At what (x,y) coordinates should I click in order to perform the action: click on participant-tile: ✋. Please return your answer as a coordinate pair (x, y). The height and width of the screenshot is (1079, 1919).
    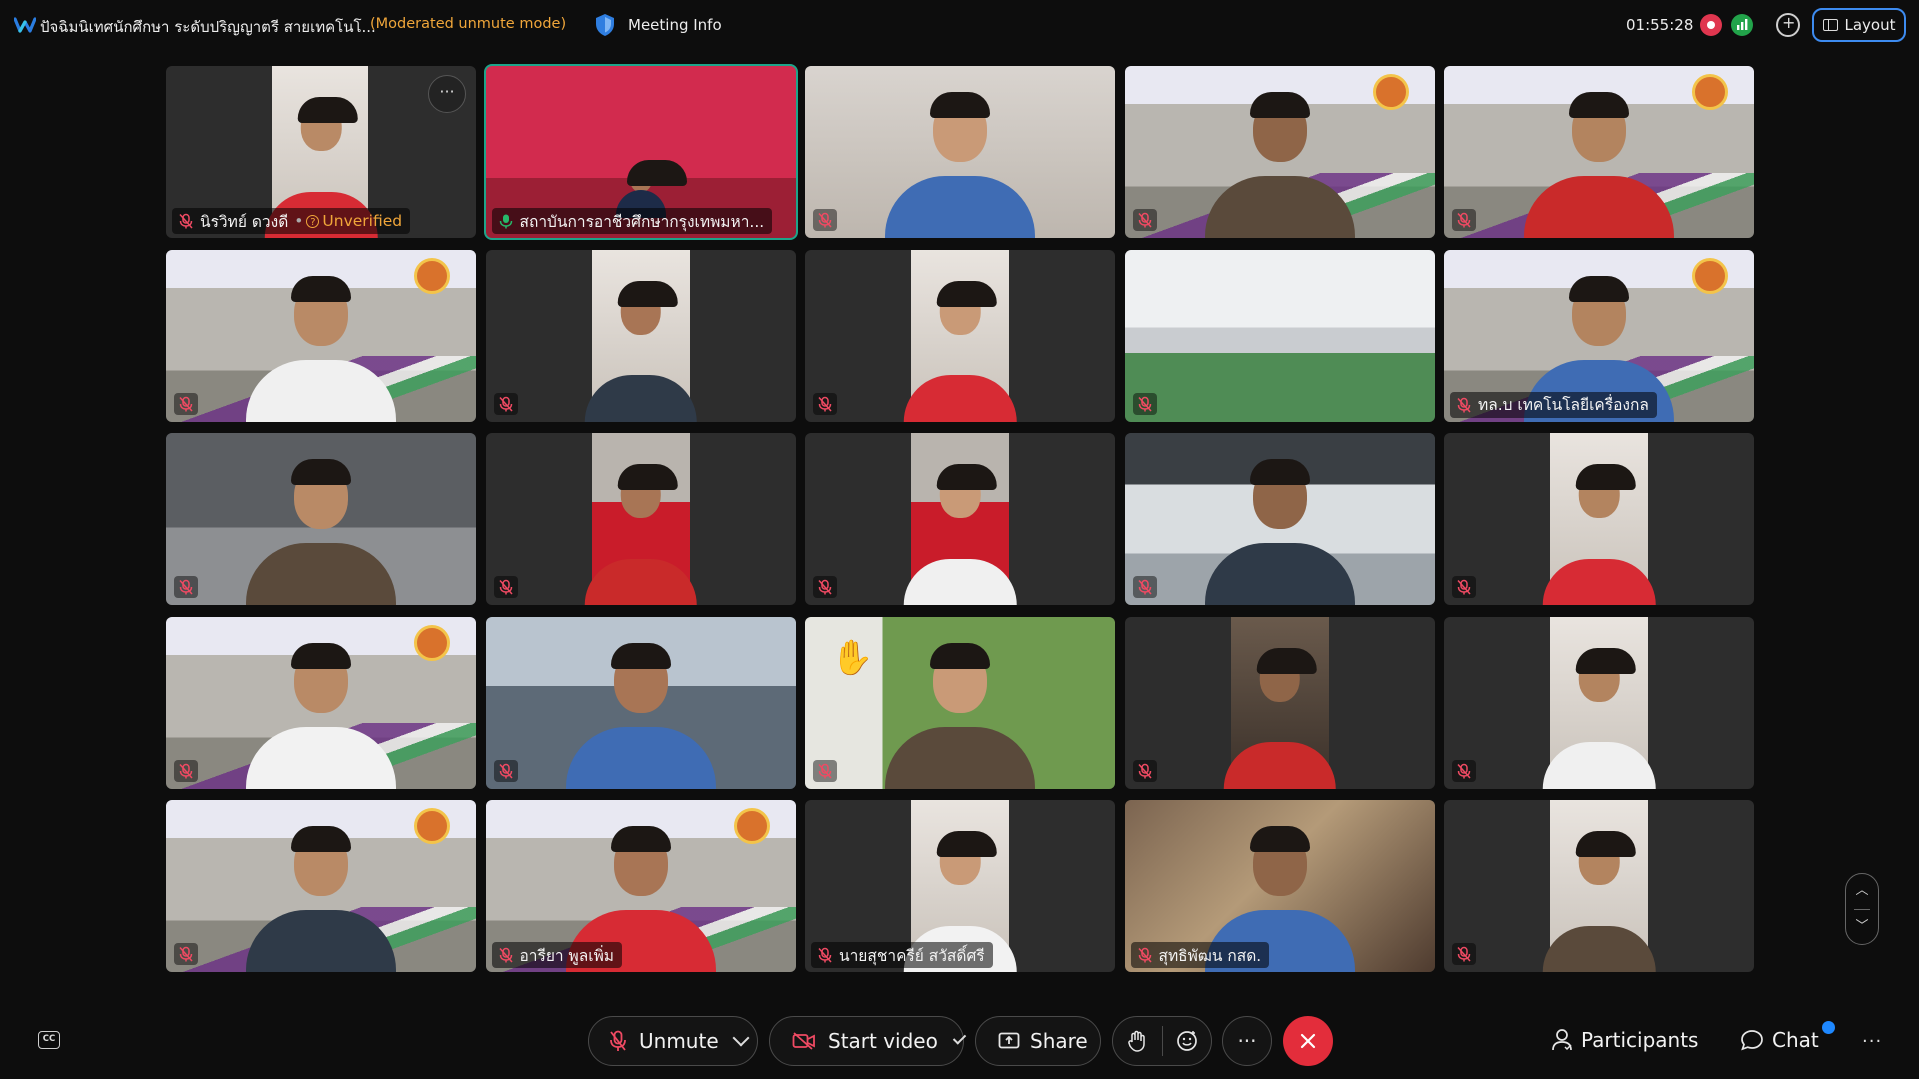
    Looking at the image, I should click on (960, 702).